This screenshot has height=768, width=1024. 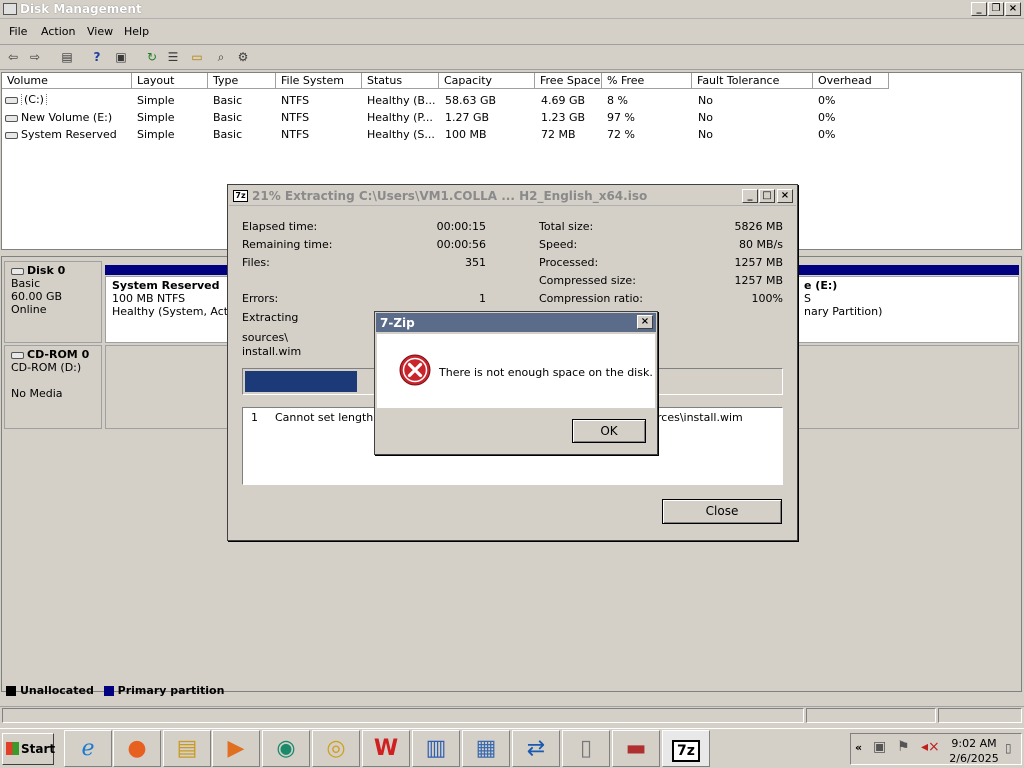 I want to click on help-icon: ?, so click(x=97, y=57).